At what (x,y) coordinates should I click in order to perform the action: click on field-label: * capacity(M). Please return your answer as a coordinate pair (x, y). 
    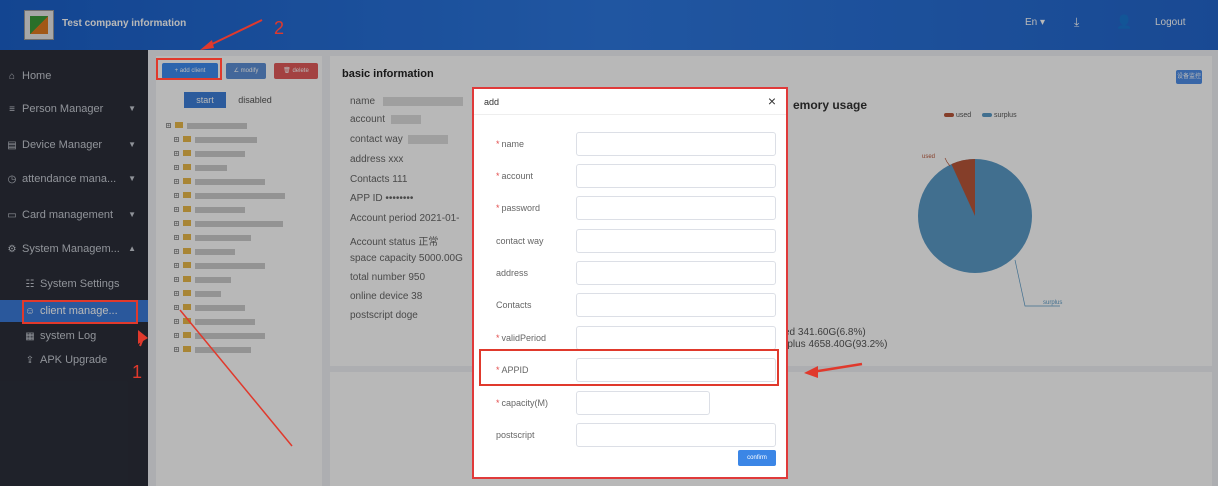
    Looking at the image, I should click on (522, 403).